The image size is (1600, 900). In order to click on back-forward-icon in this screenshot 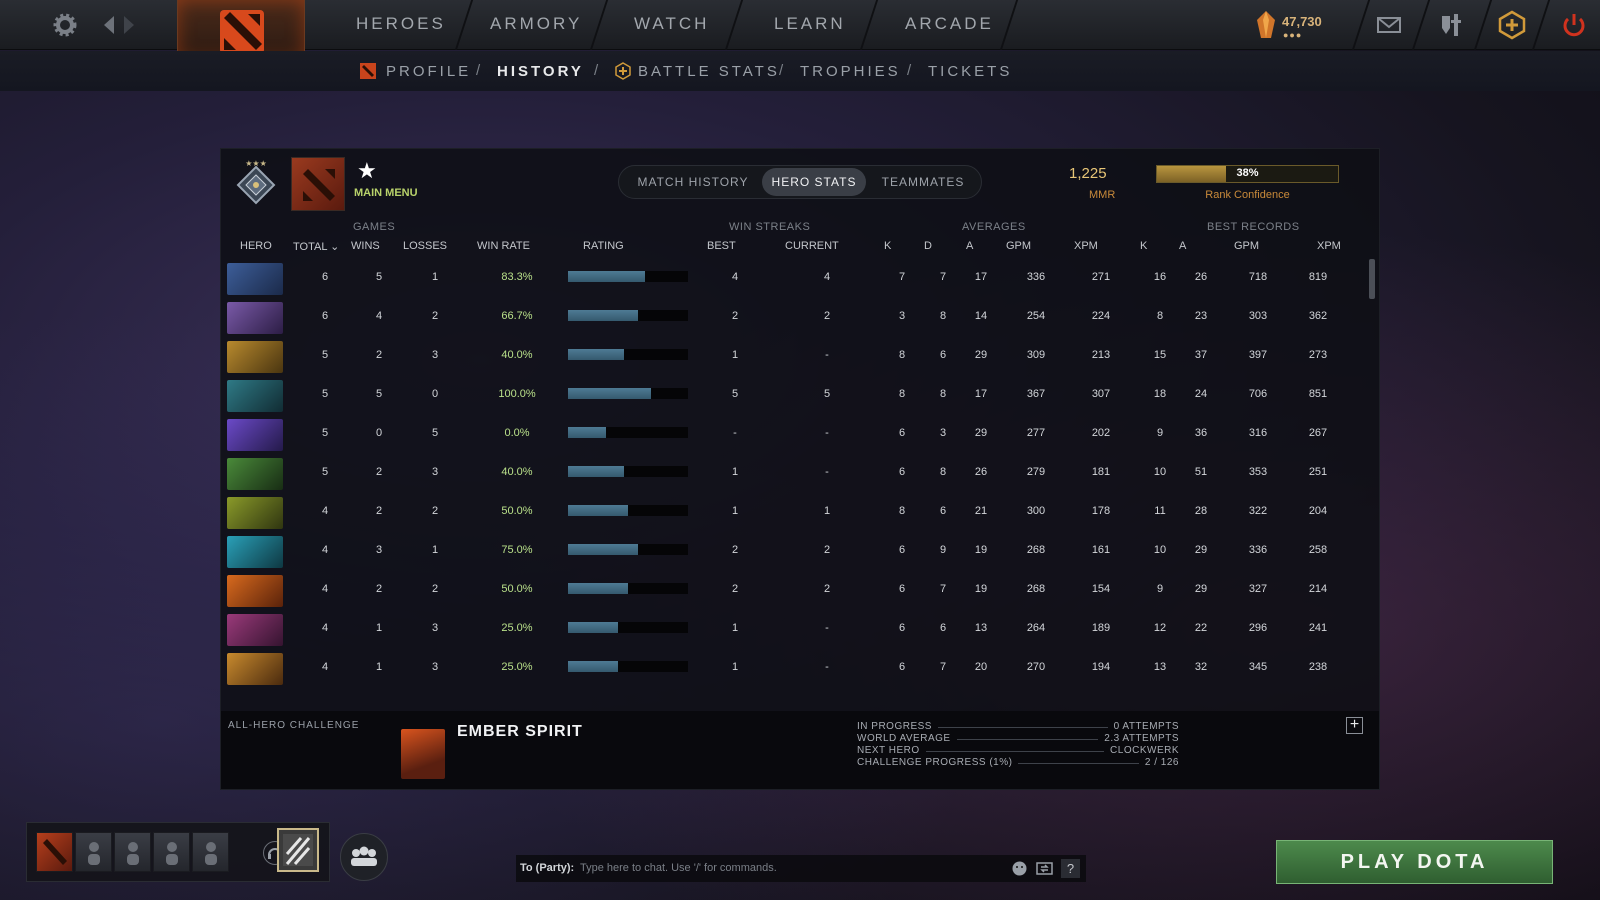, I will do `click(122, 25)`.